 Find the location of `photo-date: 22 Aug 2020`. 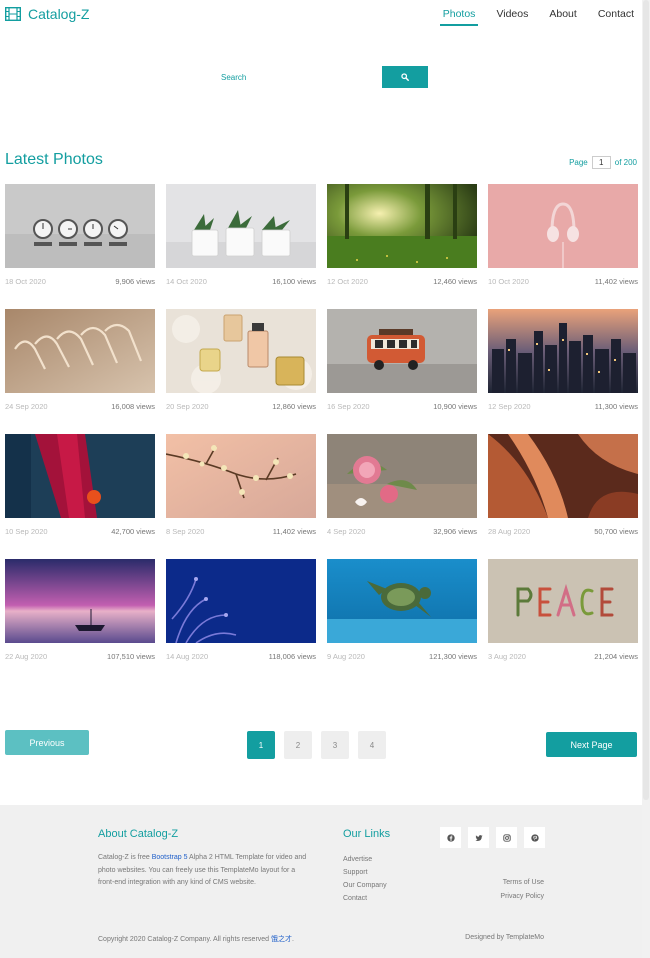

photo-date: 22 Aug 2020 is located at coordinates (26, 656).